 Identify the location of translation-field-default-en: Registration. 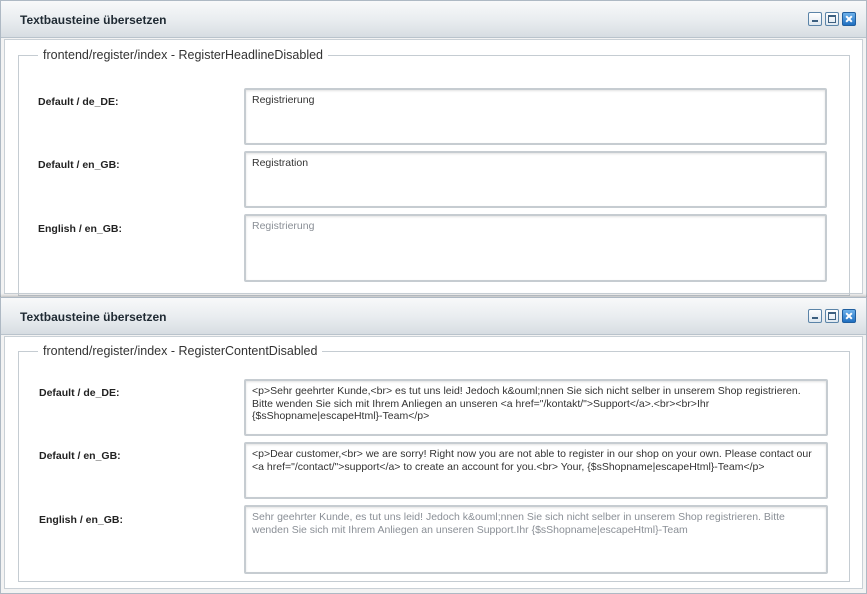
(535, 179).